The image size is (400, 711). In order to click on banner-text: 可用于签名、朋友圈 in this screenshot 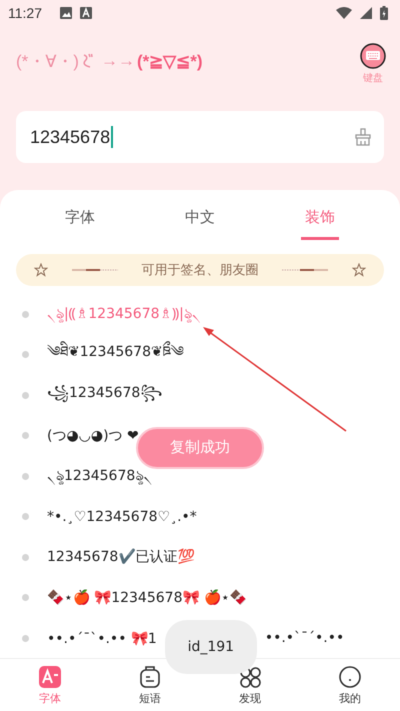, I will do `click(200, 270)`.